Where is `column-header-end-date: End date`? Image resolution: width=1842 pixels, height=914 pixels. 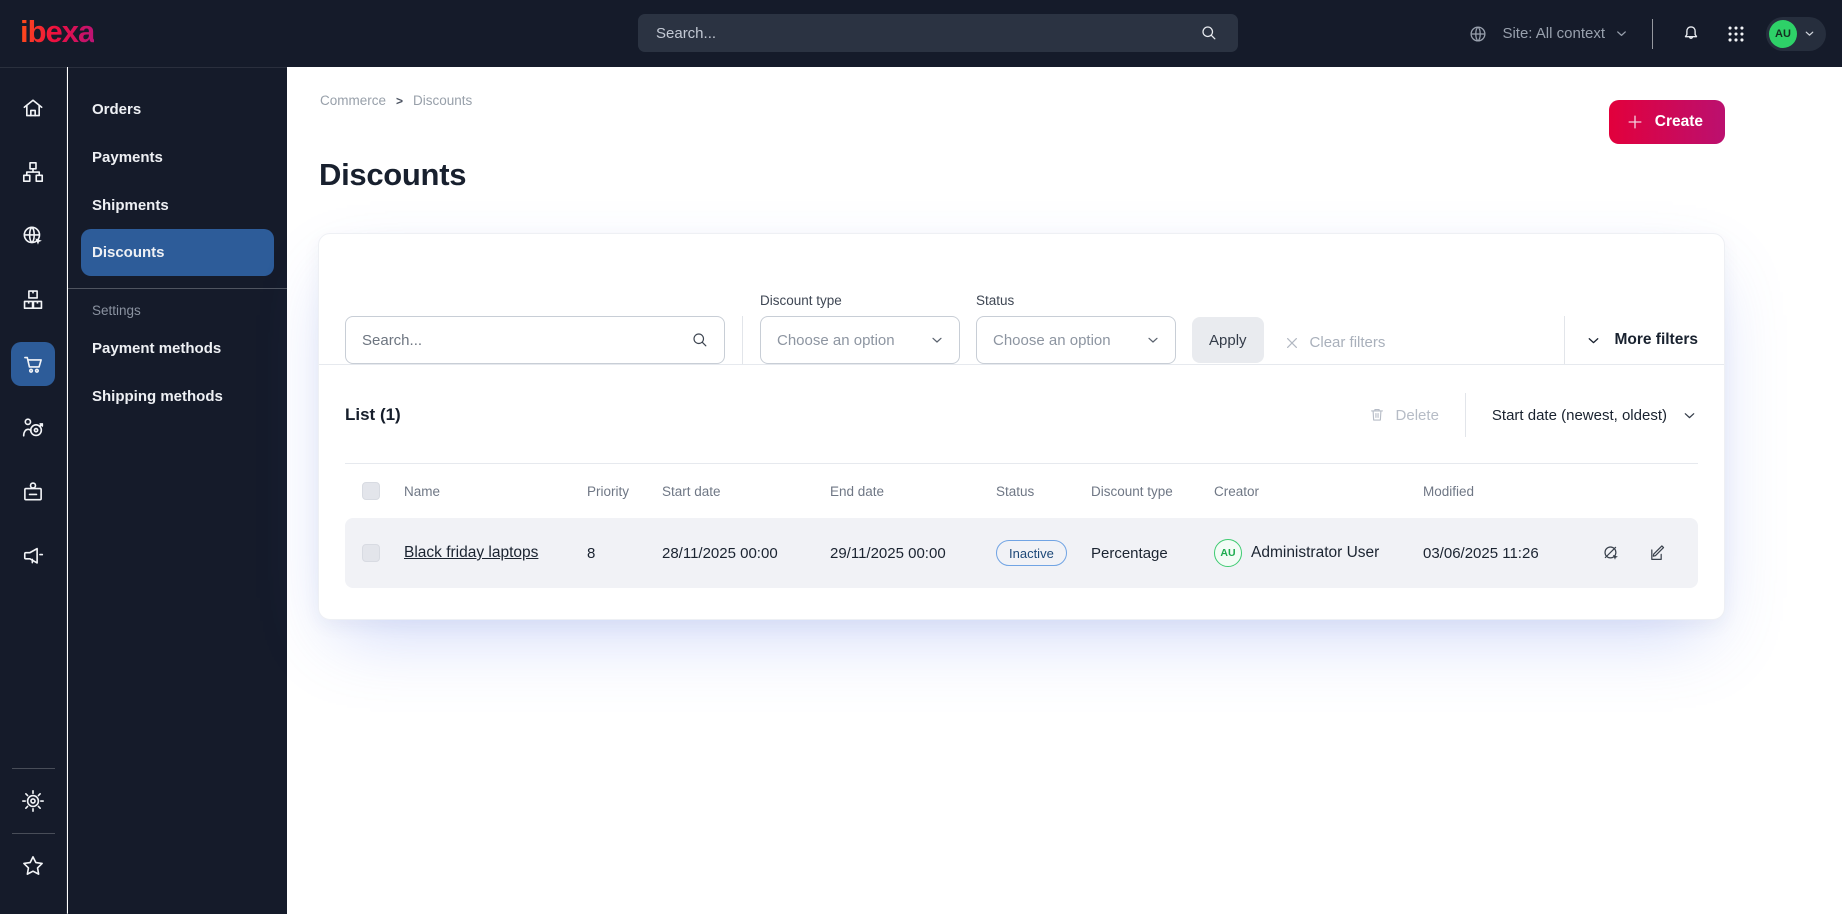 column-header-end-date: End date is located at coordinates (857, 491).